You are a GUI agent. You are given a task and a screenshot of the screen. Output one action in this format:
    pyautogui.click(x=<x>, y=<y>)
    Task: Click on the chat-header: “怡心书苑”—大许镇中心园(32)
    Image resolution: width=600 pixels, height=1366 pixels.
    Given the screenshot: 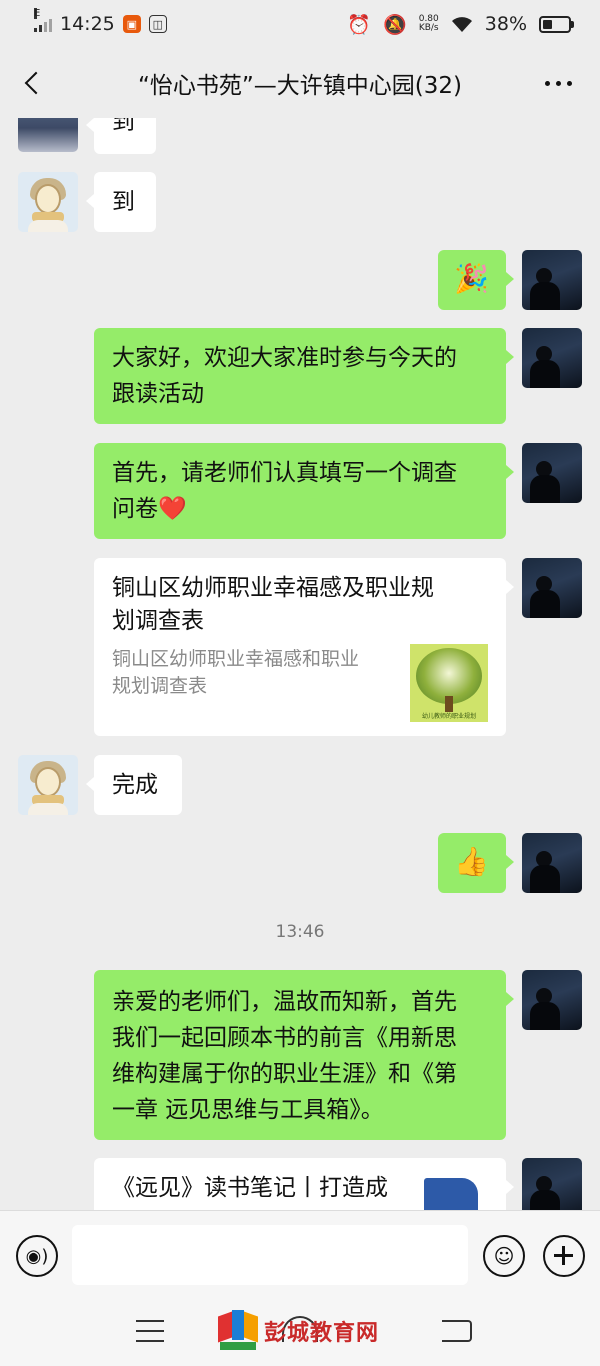 What is the action you would take?
    pyautogui.click(x=300, y=83)
    